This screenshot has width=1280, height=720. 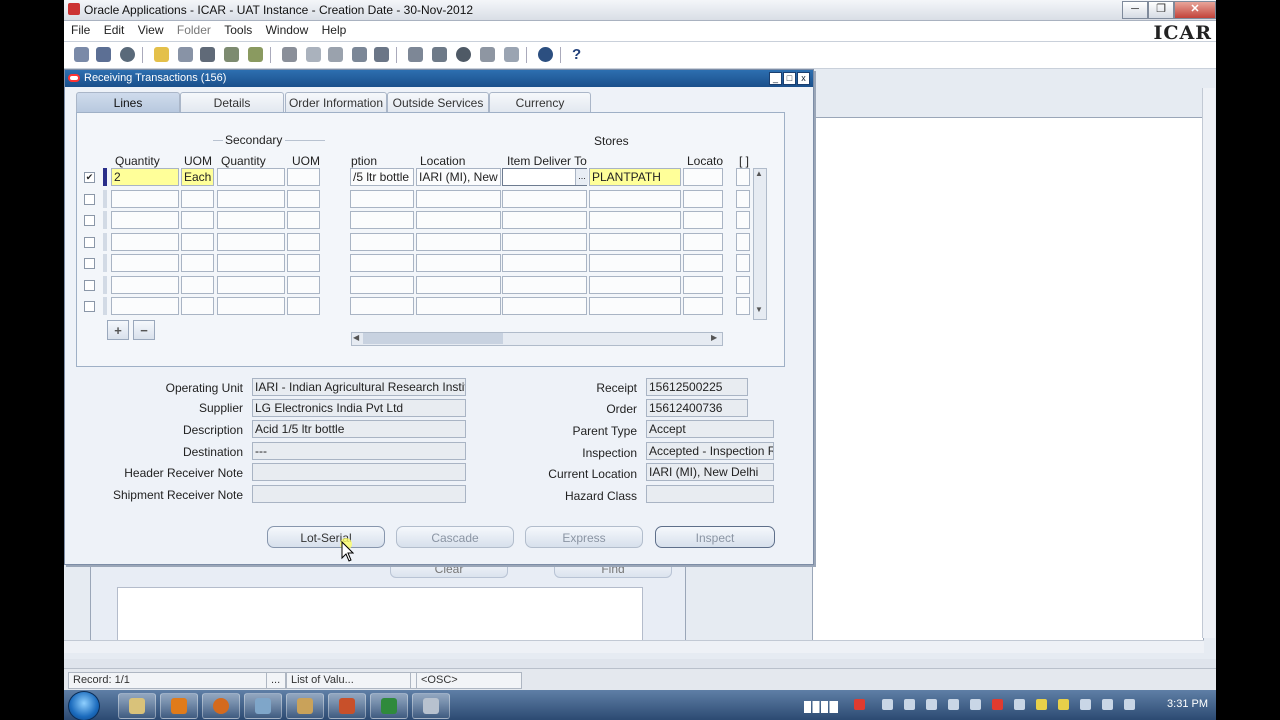 I want to click on delete-icon, so click(x=381, y=54).